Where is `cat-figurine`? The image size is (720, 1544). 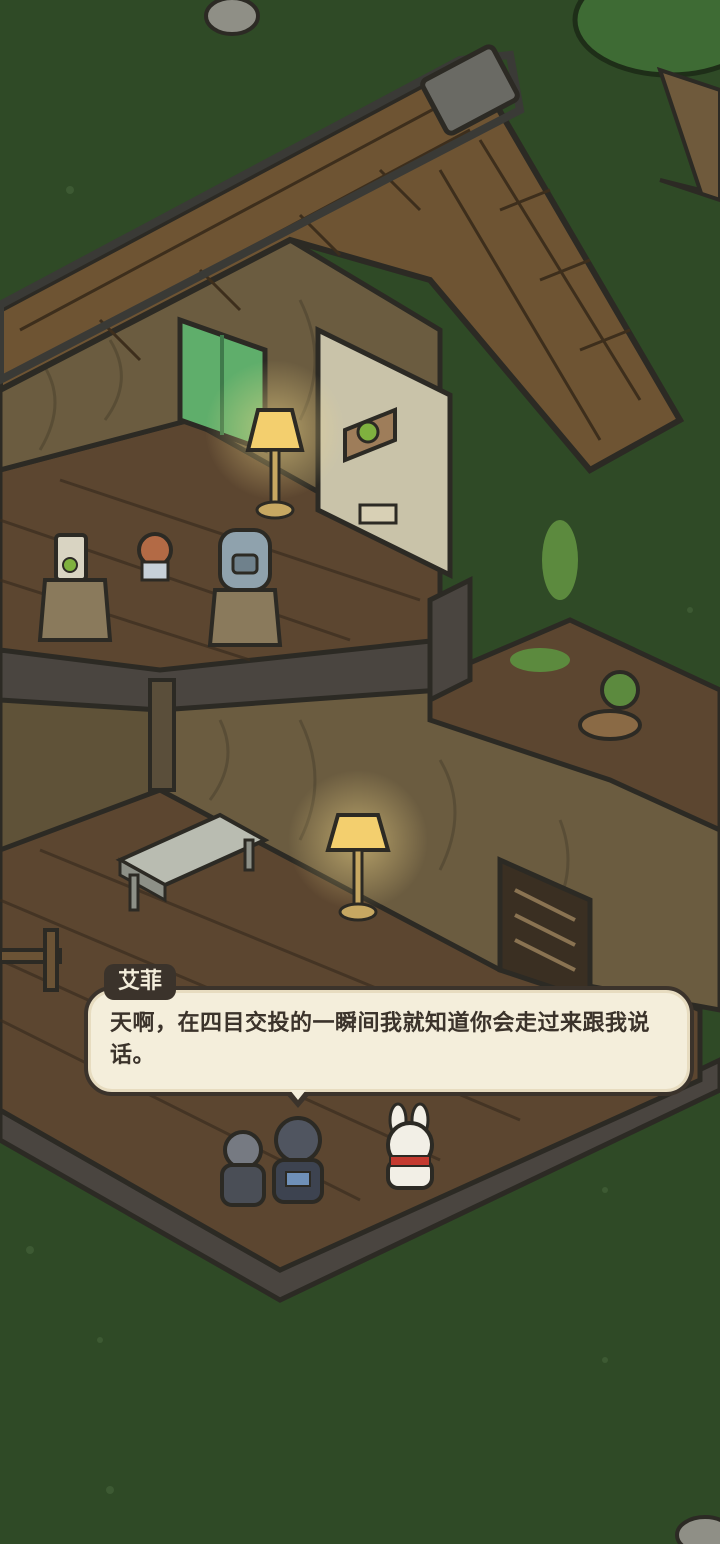
cat-figurine is located at coordinates (155, 557).